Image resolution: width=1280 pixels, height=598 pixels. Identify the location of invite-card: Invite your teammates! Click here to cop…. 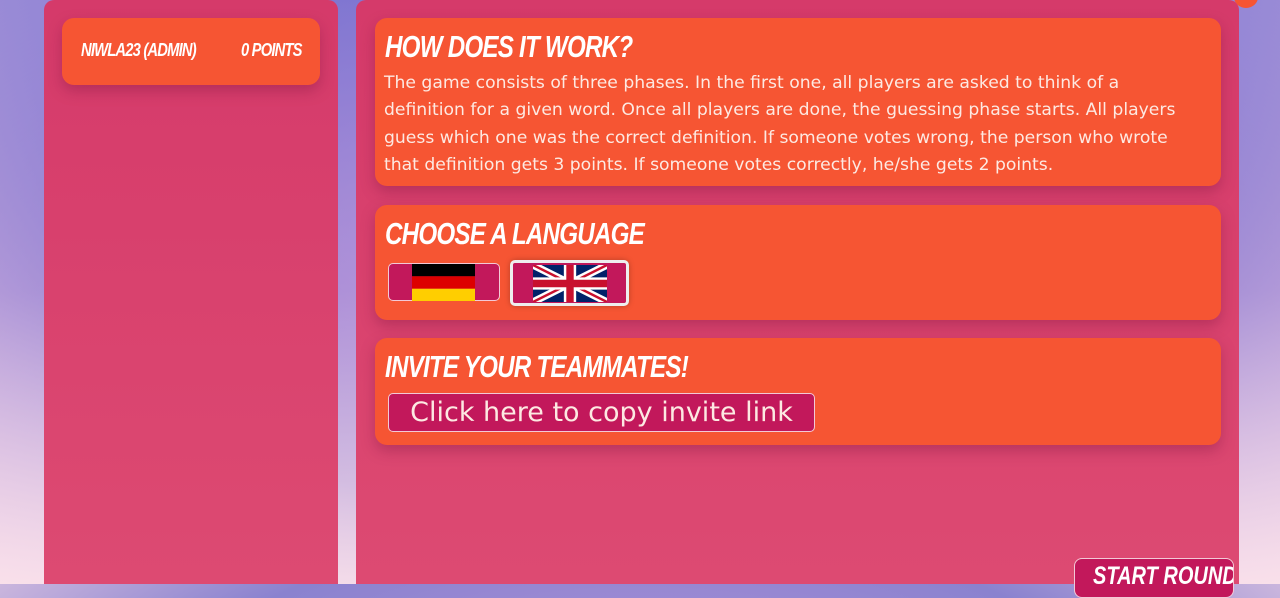
(798, 391).